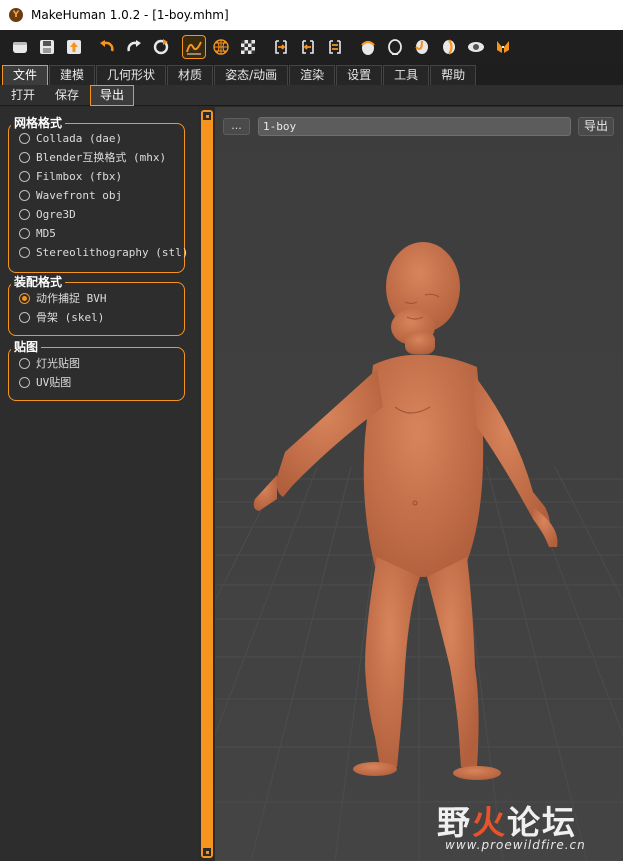 The height and width of the screenshot is (861, 623). What do you see at coordinates (406, 75) in the screenshot?
I see `tab-utilities: 工具` at bounding box center [406, 75].